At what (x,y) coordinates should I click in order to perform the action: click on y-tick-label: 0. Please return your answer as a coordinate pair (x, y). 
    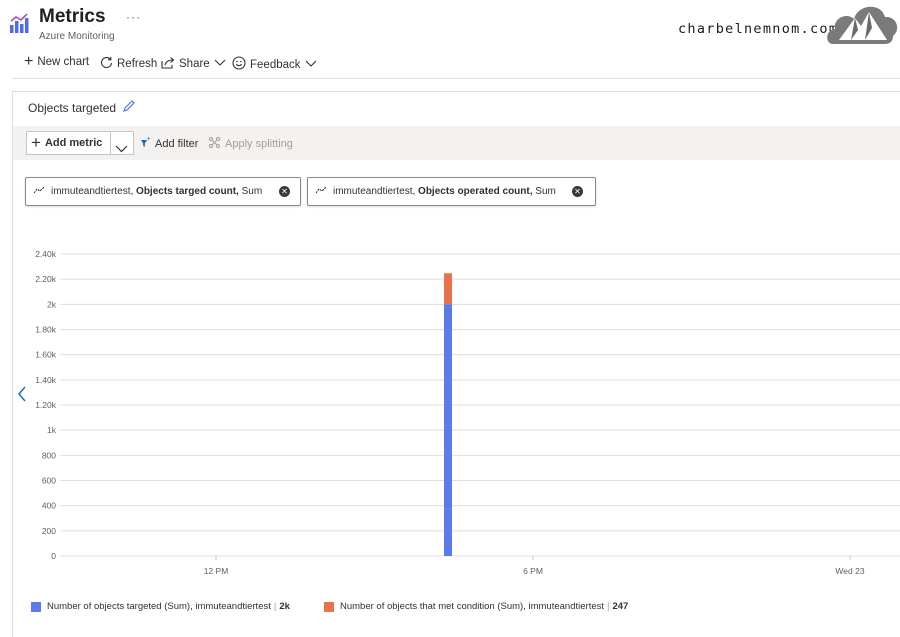
    Looking at the image, I should click on (53, 556).